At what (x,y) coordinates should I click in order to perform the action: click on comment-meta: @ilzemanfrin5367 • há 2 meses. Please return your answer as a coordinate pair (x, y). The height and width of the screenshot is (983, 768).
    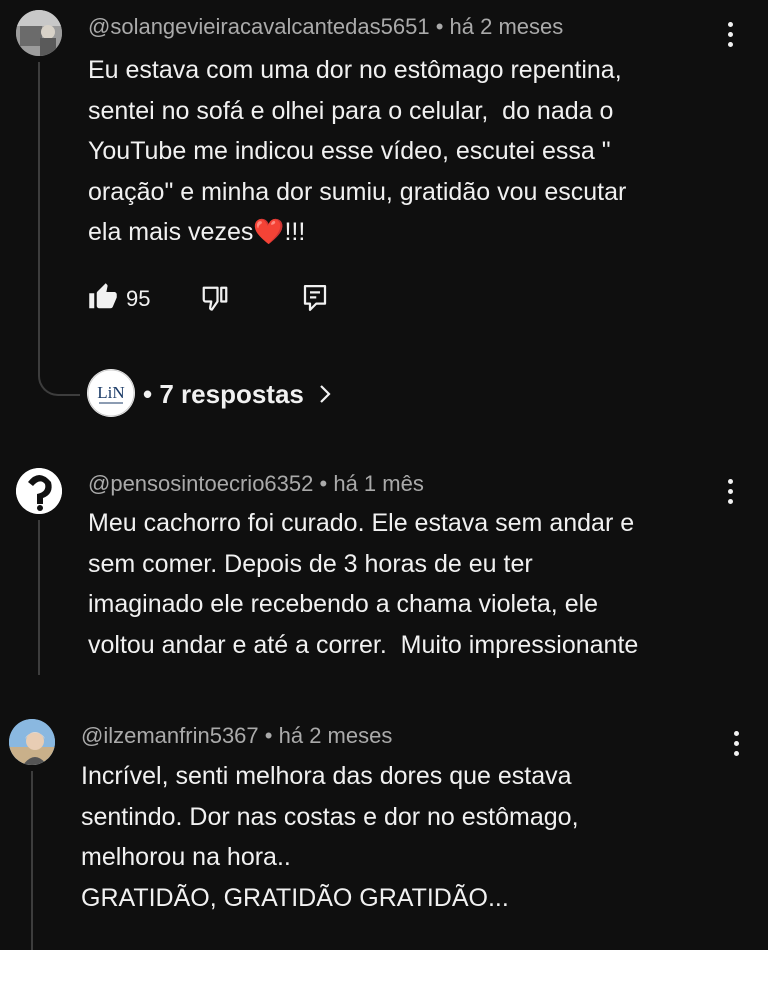
    Looking at the image, I should click on (236, 736).